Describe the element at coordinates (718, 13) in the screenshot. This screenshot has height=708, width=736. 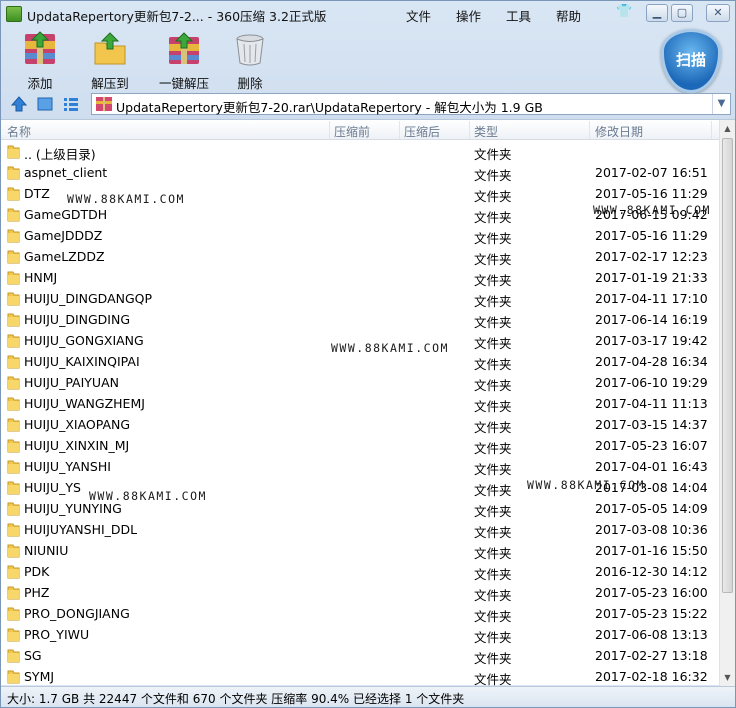
I see `close-button: ✕` at that location.